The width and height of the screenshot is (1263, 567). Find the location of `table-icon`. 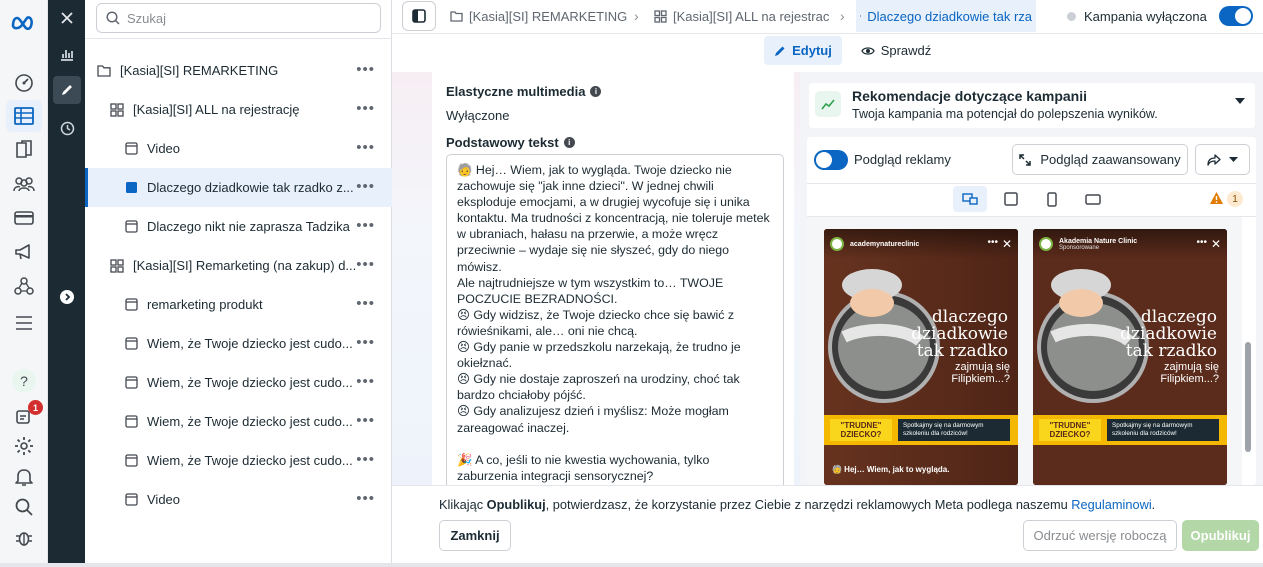

table-icon is located at coordinates (24, 116).